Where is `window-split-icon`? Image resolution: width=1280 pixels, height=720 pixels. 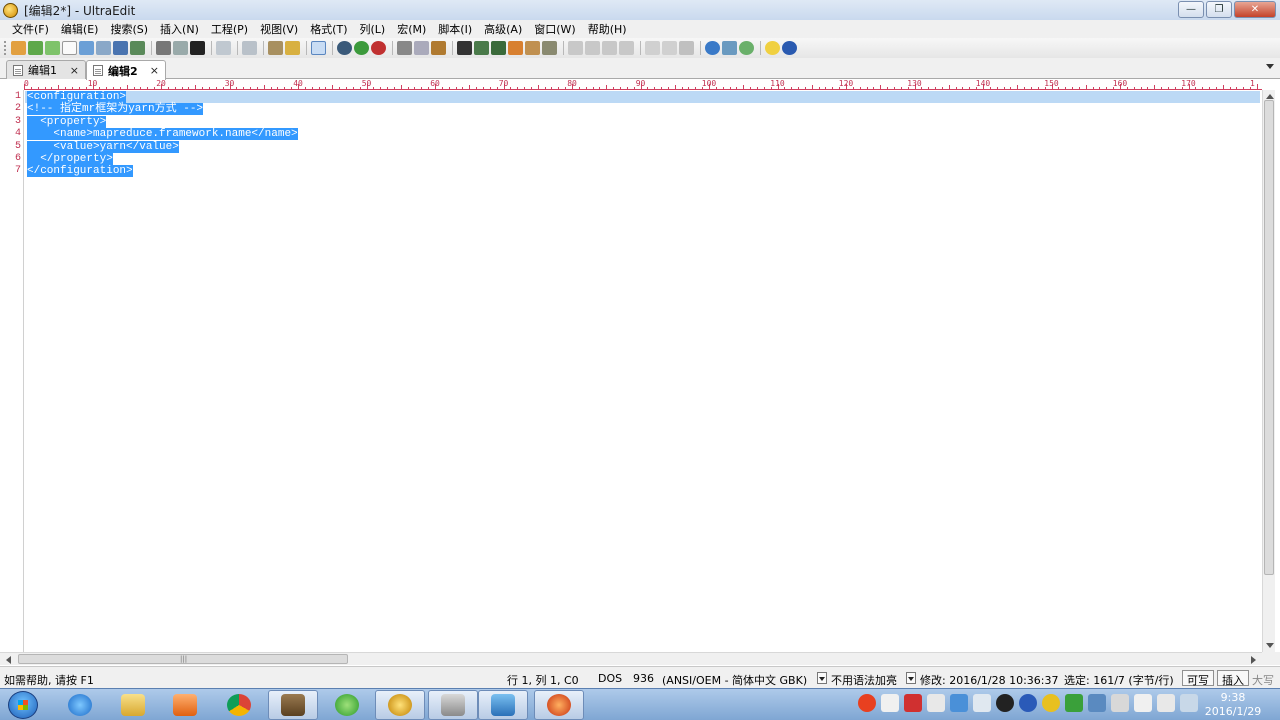 window-split-icon is located at coordinates (686, 48).